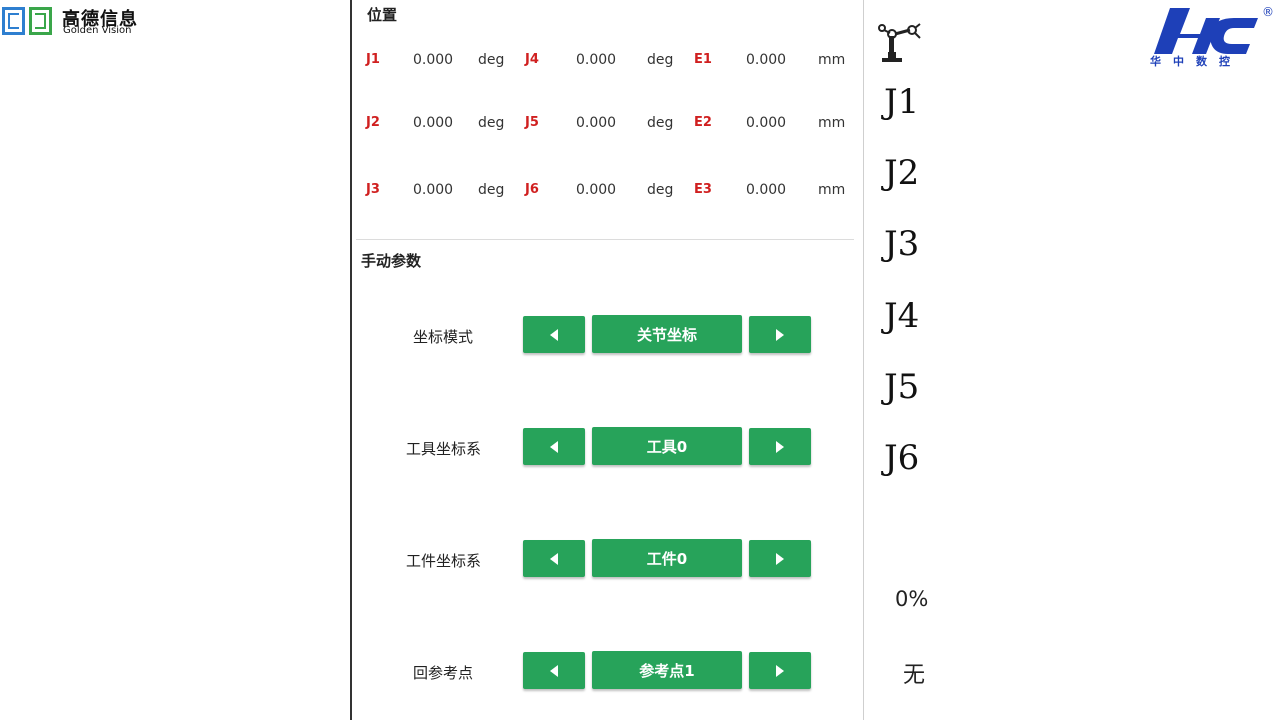 This screenshot has height=720, width=1280. I want to click on status-text: 无, so click(914, 673).